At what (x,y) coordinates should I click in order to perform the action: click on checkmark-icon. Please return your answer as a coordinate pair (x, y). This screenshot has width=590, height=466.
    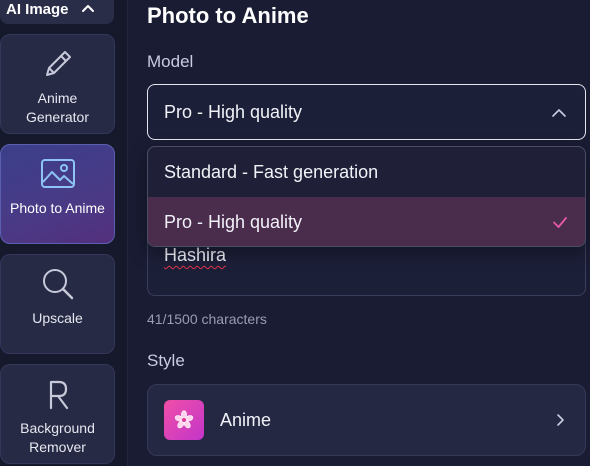
    Looking at the image, I should click on (560, 222).